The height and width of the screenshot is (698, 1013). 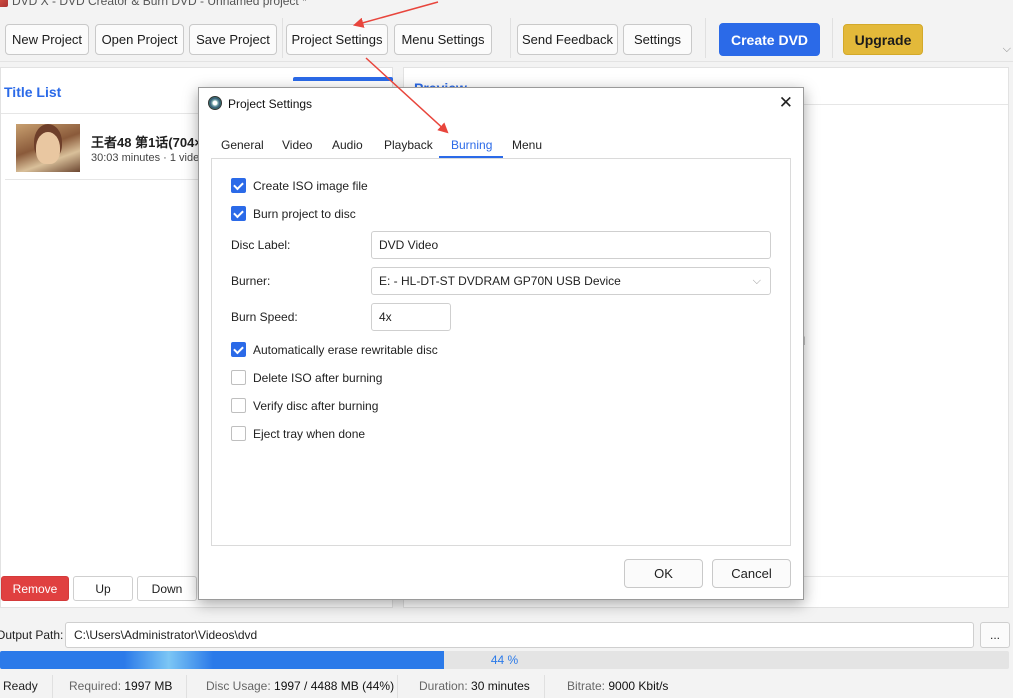 I want to click on settings-button: Settings, so click(x=657, y=39).